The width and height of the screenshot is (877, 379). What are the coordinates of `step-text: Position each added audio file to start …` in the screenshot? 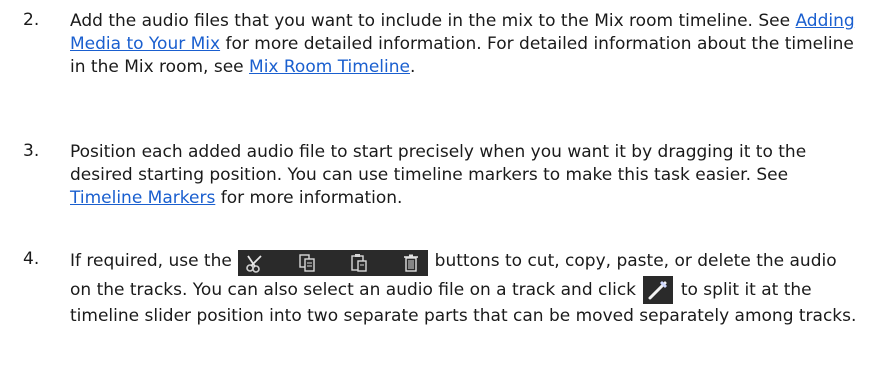 It's located at (438, 175).